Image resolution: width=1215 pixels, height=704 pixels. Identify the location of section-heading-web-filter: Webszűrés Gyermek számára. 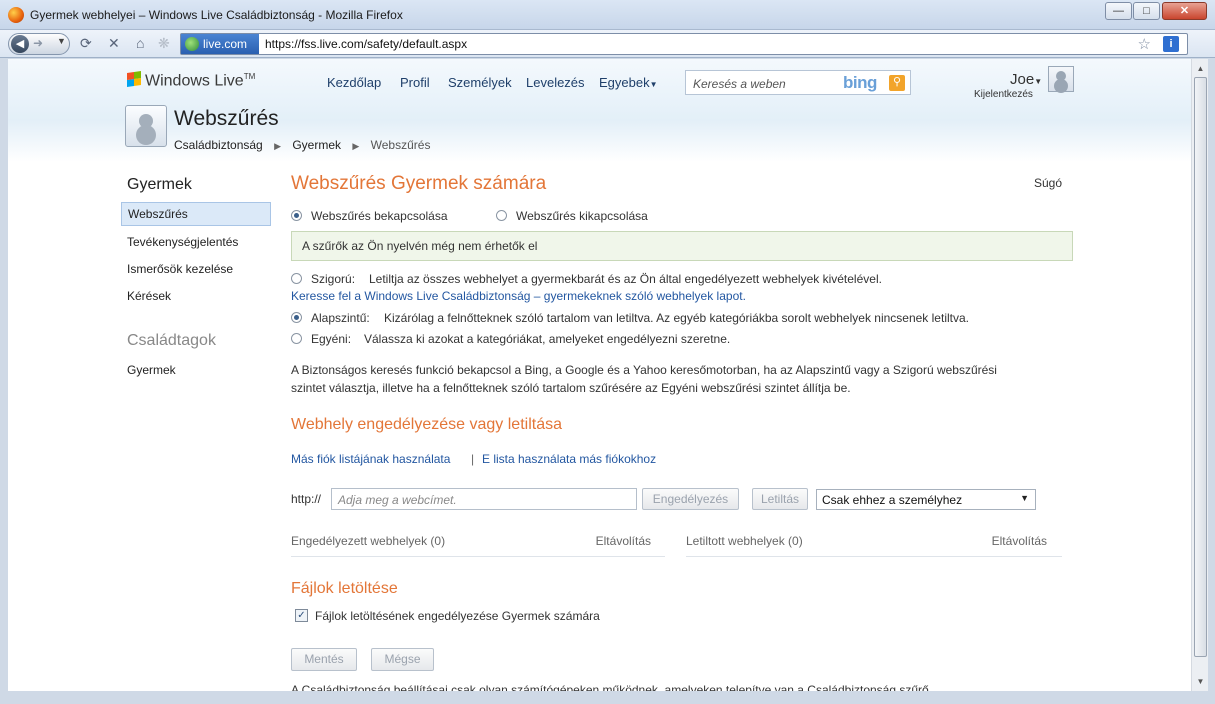
(419, 183).